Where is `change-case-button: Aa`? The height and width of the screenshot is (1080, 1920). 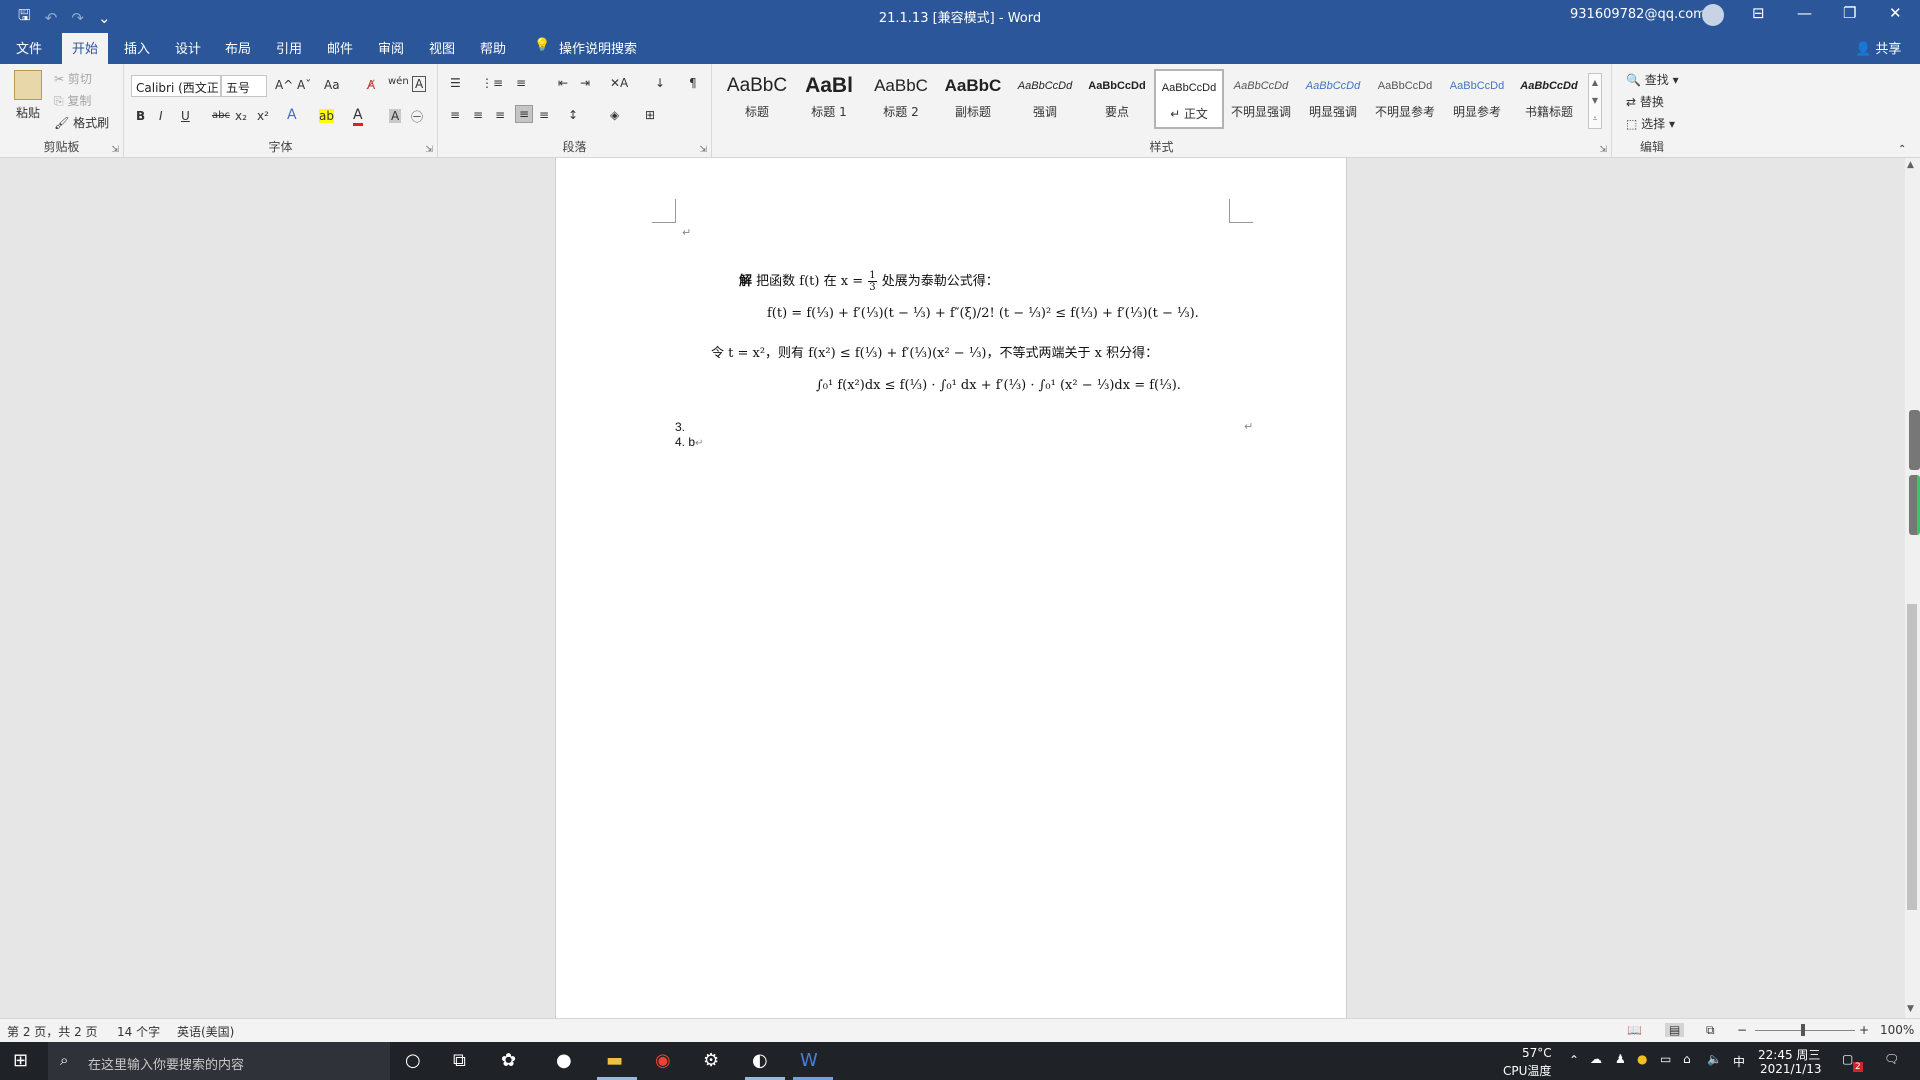
change-case-button: Aa is located at coordinates (332, 85).